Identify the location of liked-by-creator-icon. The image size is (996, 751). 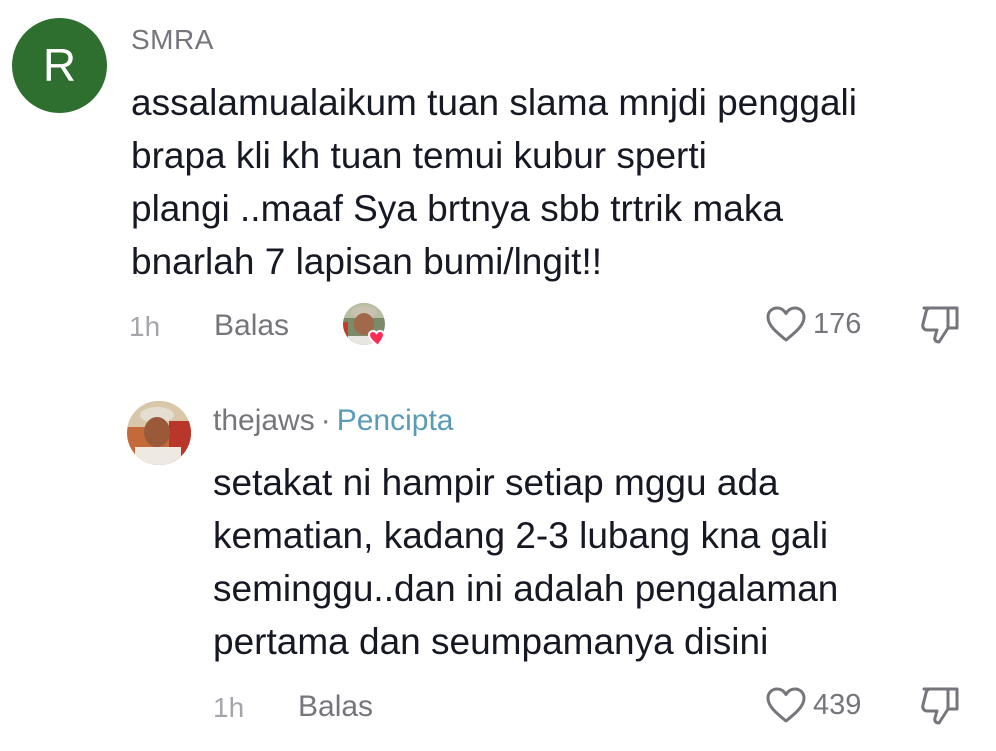
(364, 325).